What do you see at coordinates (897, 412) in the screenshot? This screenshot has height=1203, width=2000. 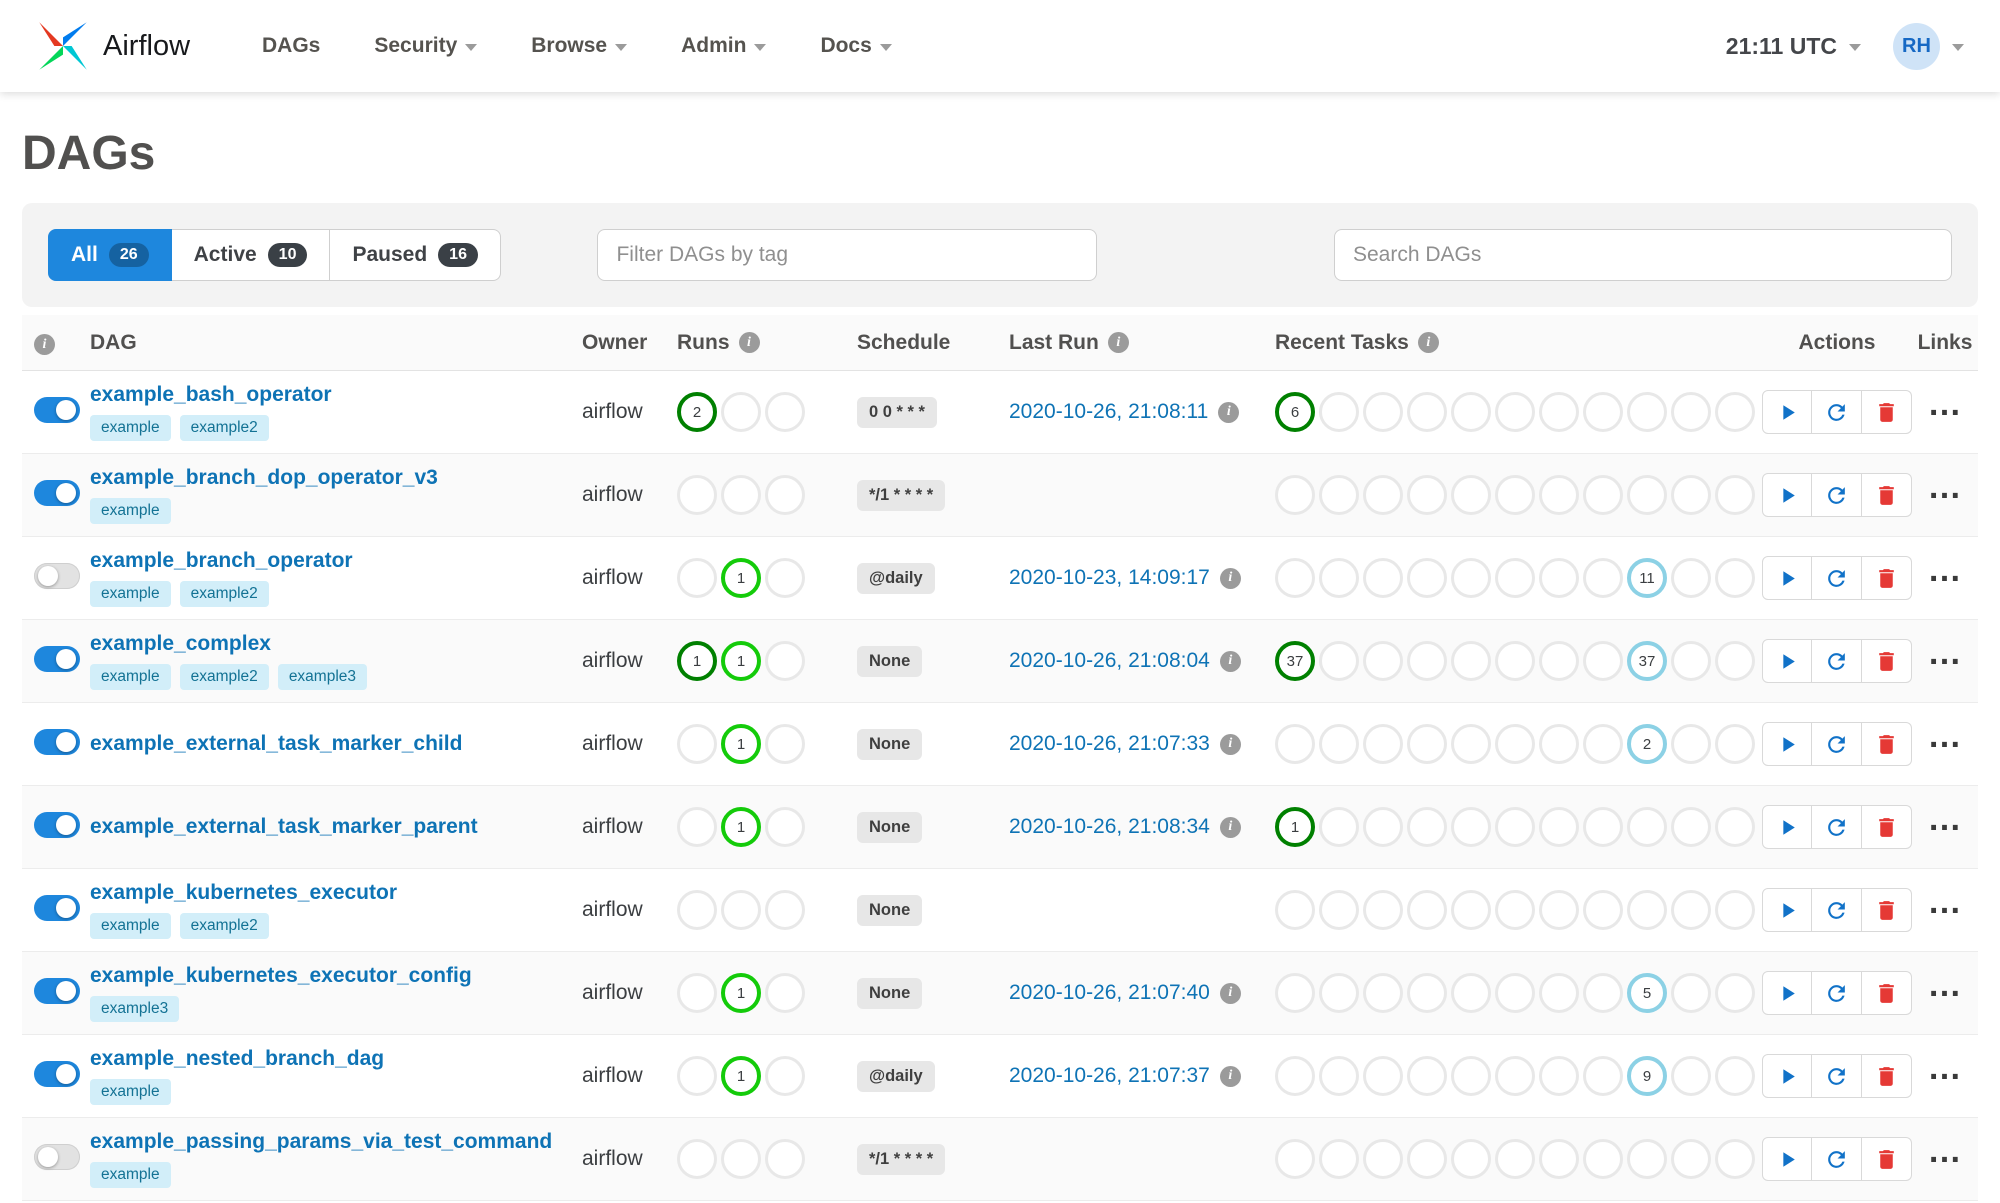 I see `schedule-badge: 0 0 * * *` at bounding box center [897, 412].